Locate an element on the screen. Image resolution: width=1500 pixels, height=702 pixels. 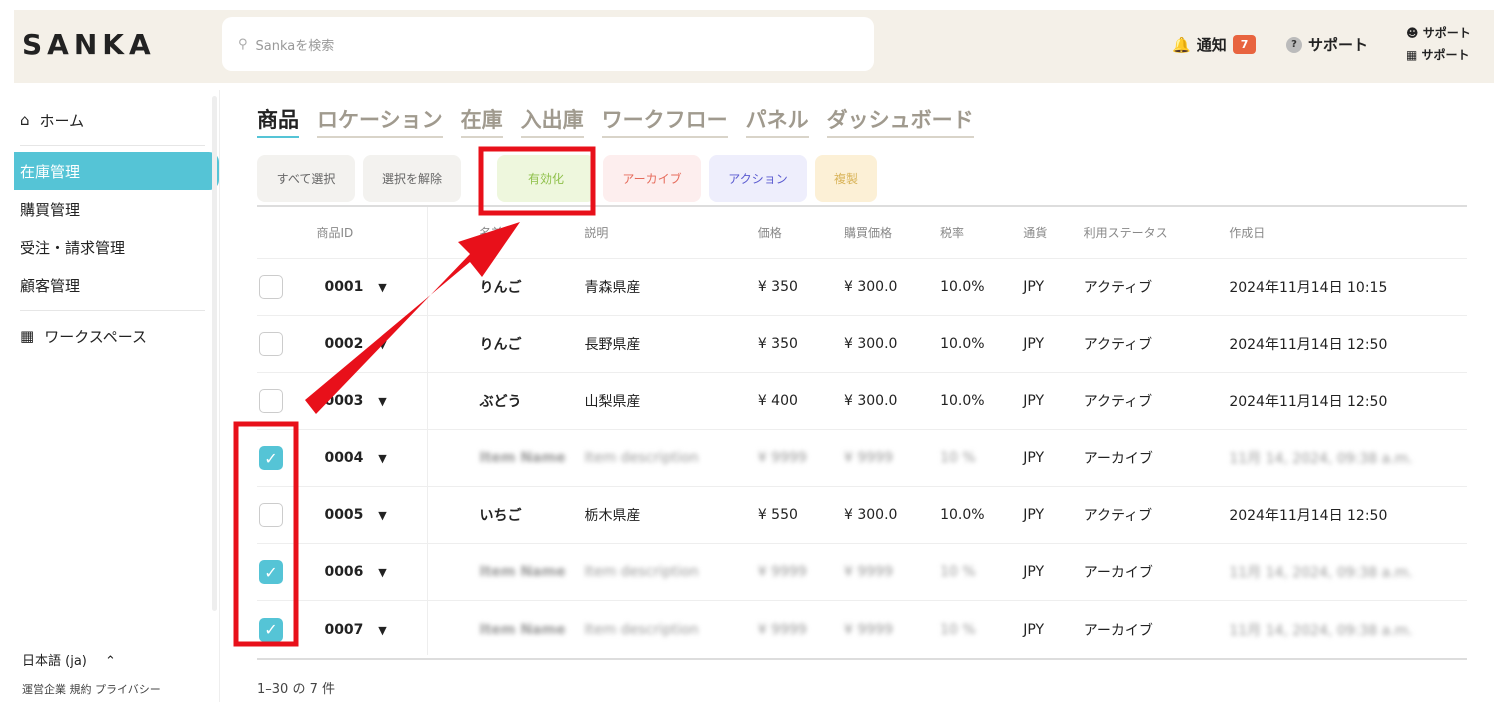
search-input: ⚲ Sankaを検索 is located at coordinates (548, 44).